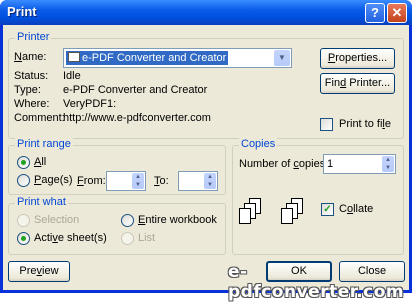 Image resolution: width=412 pixels, height=302 pixels. I want to click on selection-label: Selection, so click(57, 220).